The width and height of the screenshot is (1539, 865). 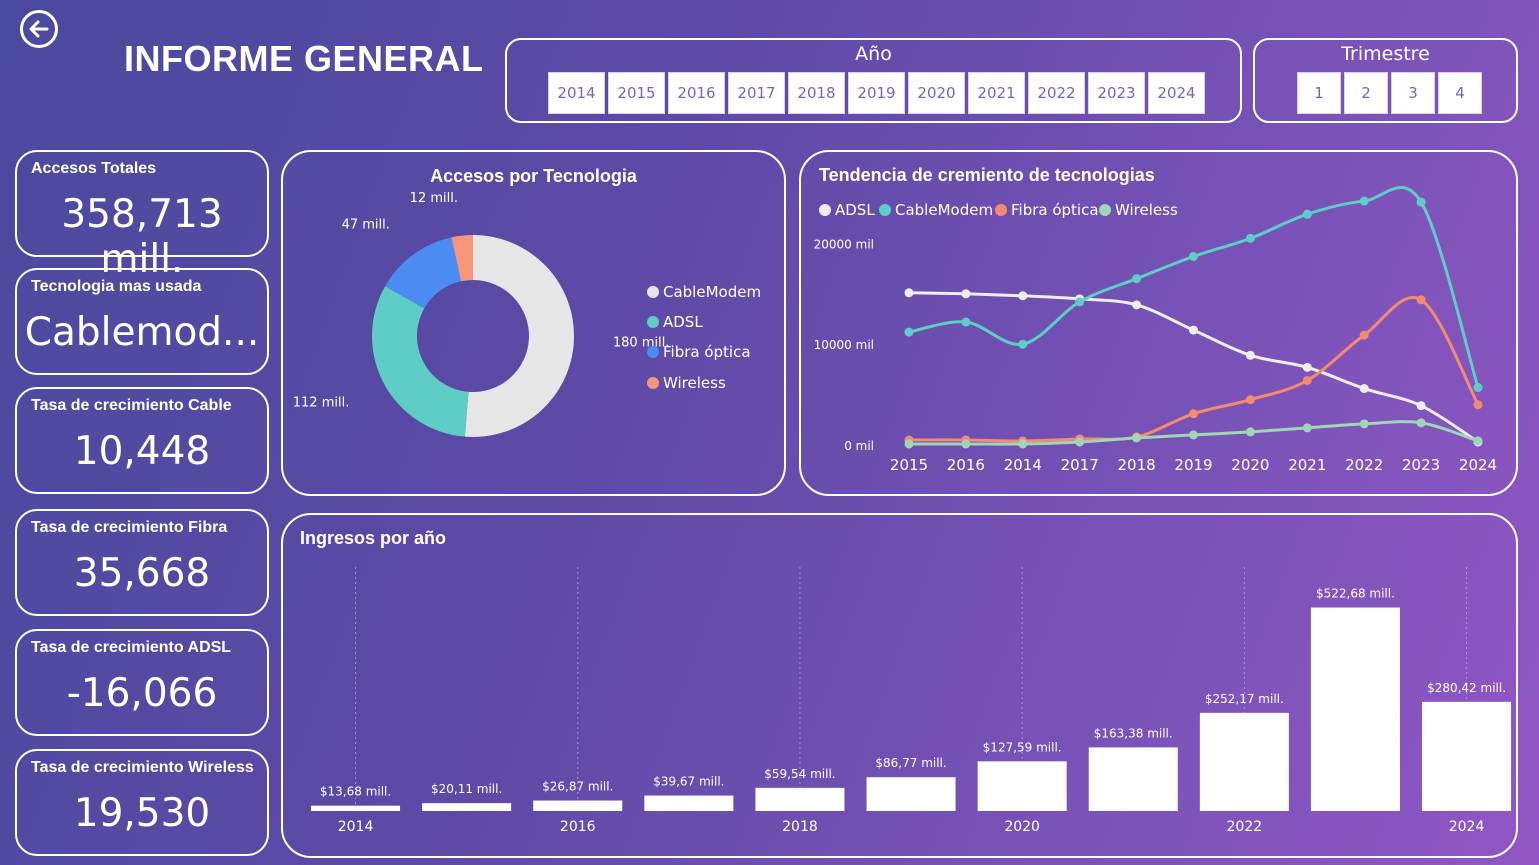 I want to click on line-series-cablemodem, so click(x=1194, y=287).